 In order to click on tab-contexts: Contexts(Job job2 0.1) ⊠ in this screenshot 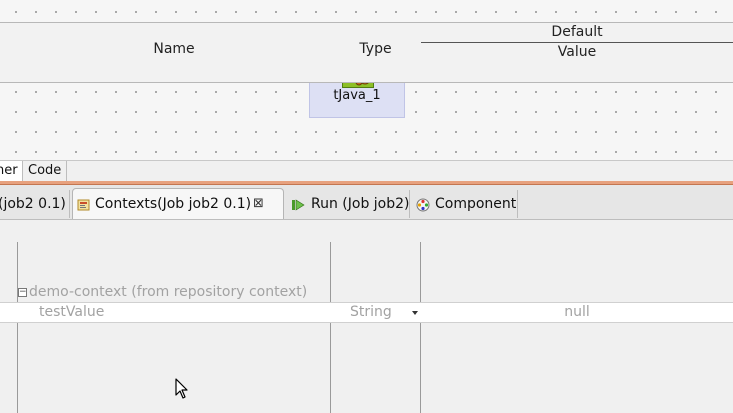, I will do `click(178, 203)`.